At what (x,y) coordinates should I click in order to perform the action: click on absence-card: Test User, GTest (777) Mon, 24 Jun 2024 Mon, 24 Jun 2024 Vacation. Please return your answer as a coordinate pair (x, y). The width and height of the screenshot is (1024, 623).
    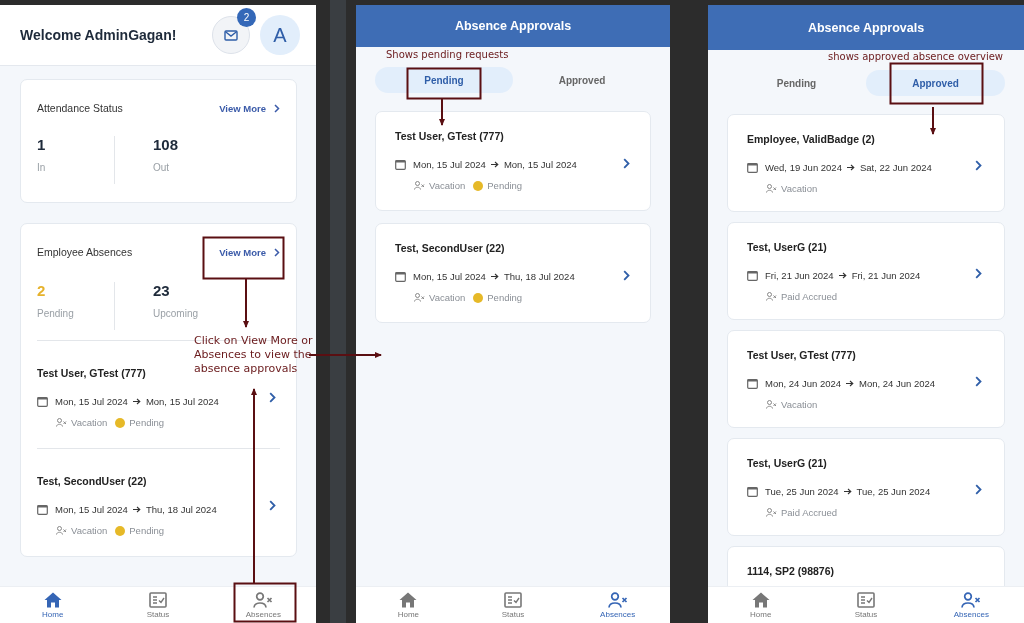
    Looking at the image, I should click on (866, 379).